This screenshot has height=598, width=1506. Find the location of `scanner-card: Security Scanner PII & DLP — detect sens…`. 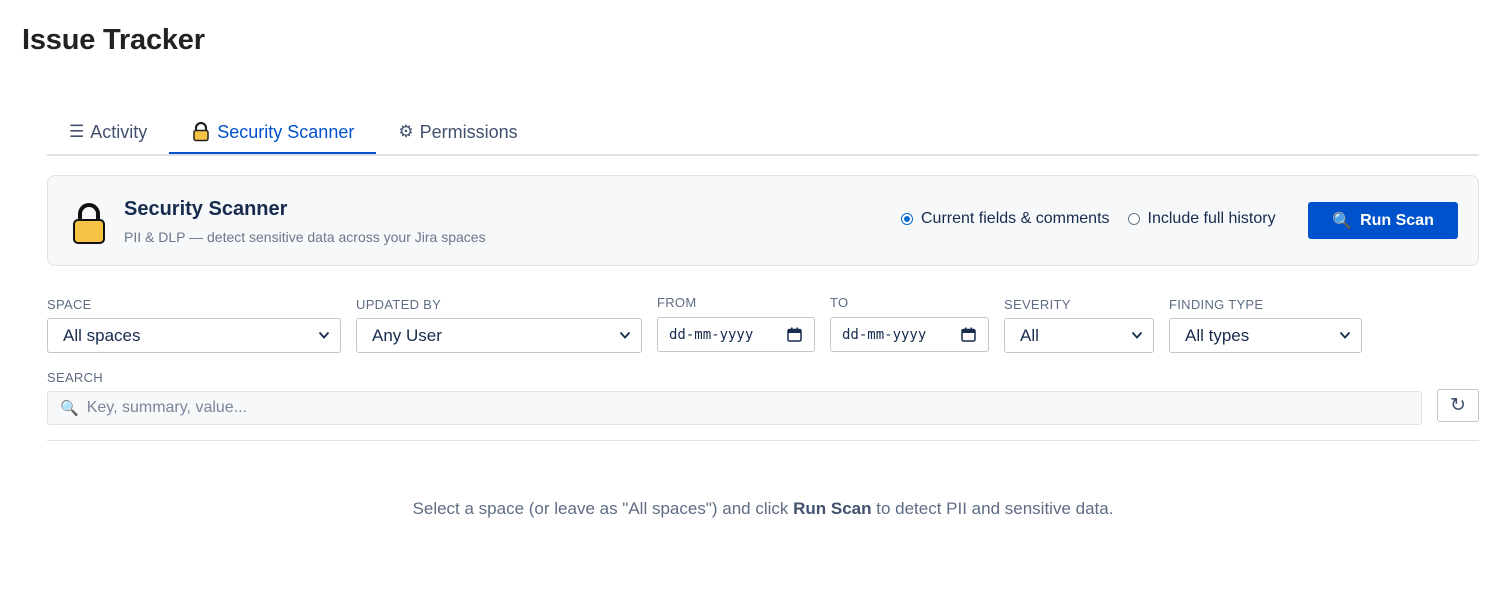

scanner-card: Security Scanner PII & DLP — detect sens… is located at coordinates (763, 220).